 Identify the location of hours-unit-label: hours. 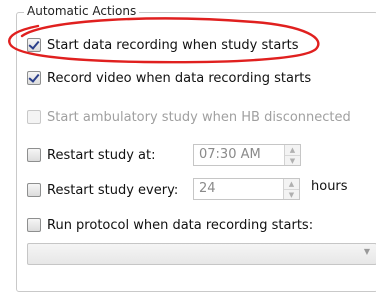
(329, 186).